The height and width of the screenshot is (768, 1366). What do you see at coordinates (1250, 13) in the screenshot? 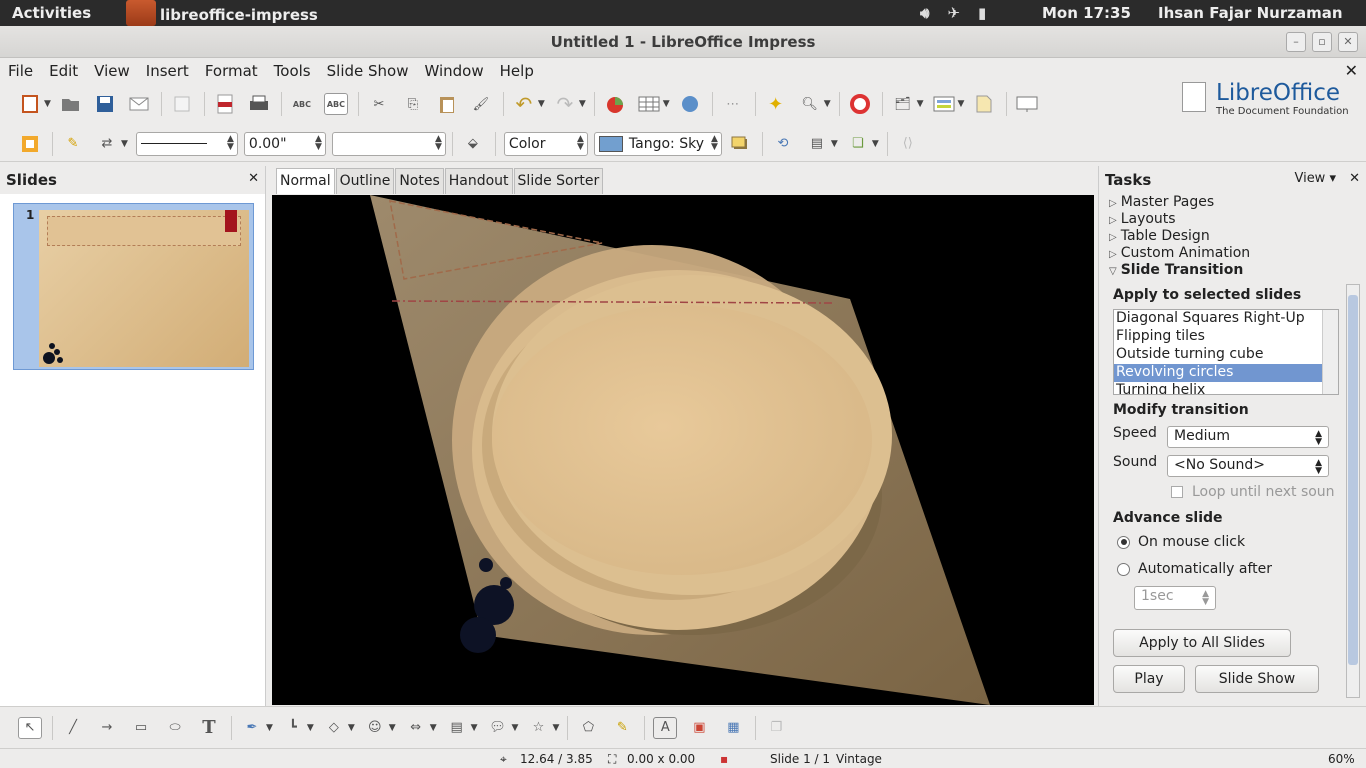
I see `user-menu: Ihsan Fajar Nurzaman` at bounding box center [1250, 13].